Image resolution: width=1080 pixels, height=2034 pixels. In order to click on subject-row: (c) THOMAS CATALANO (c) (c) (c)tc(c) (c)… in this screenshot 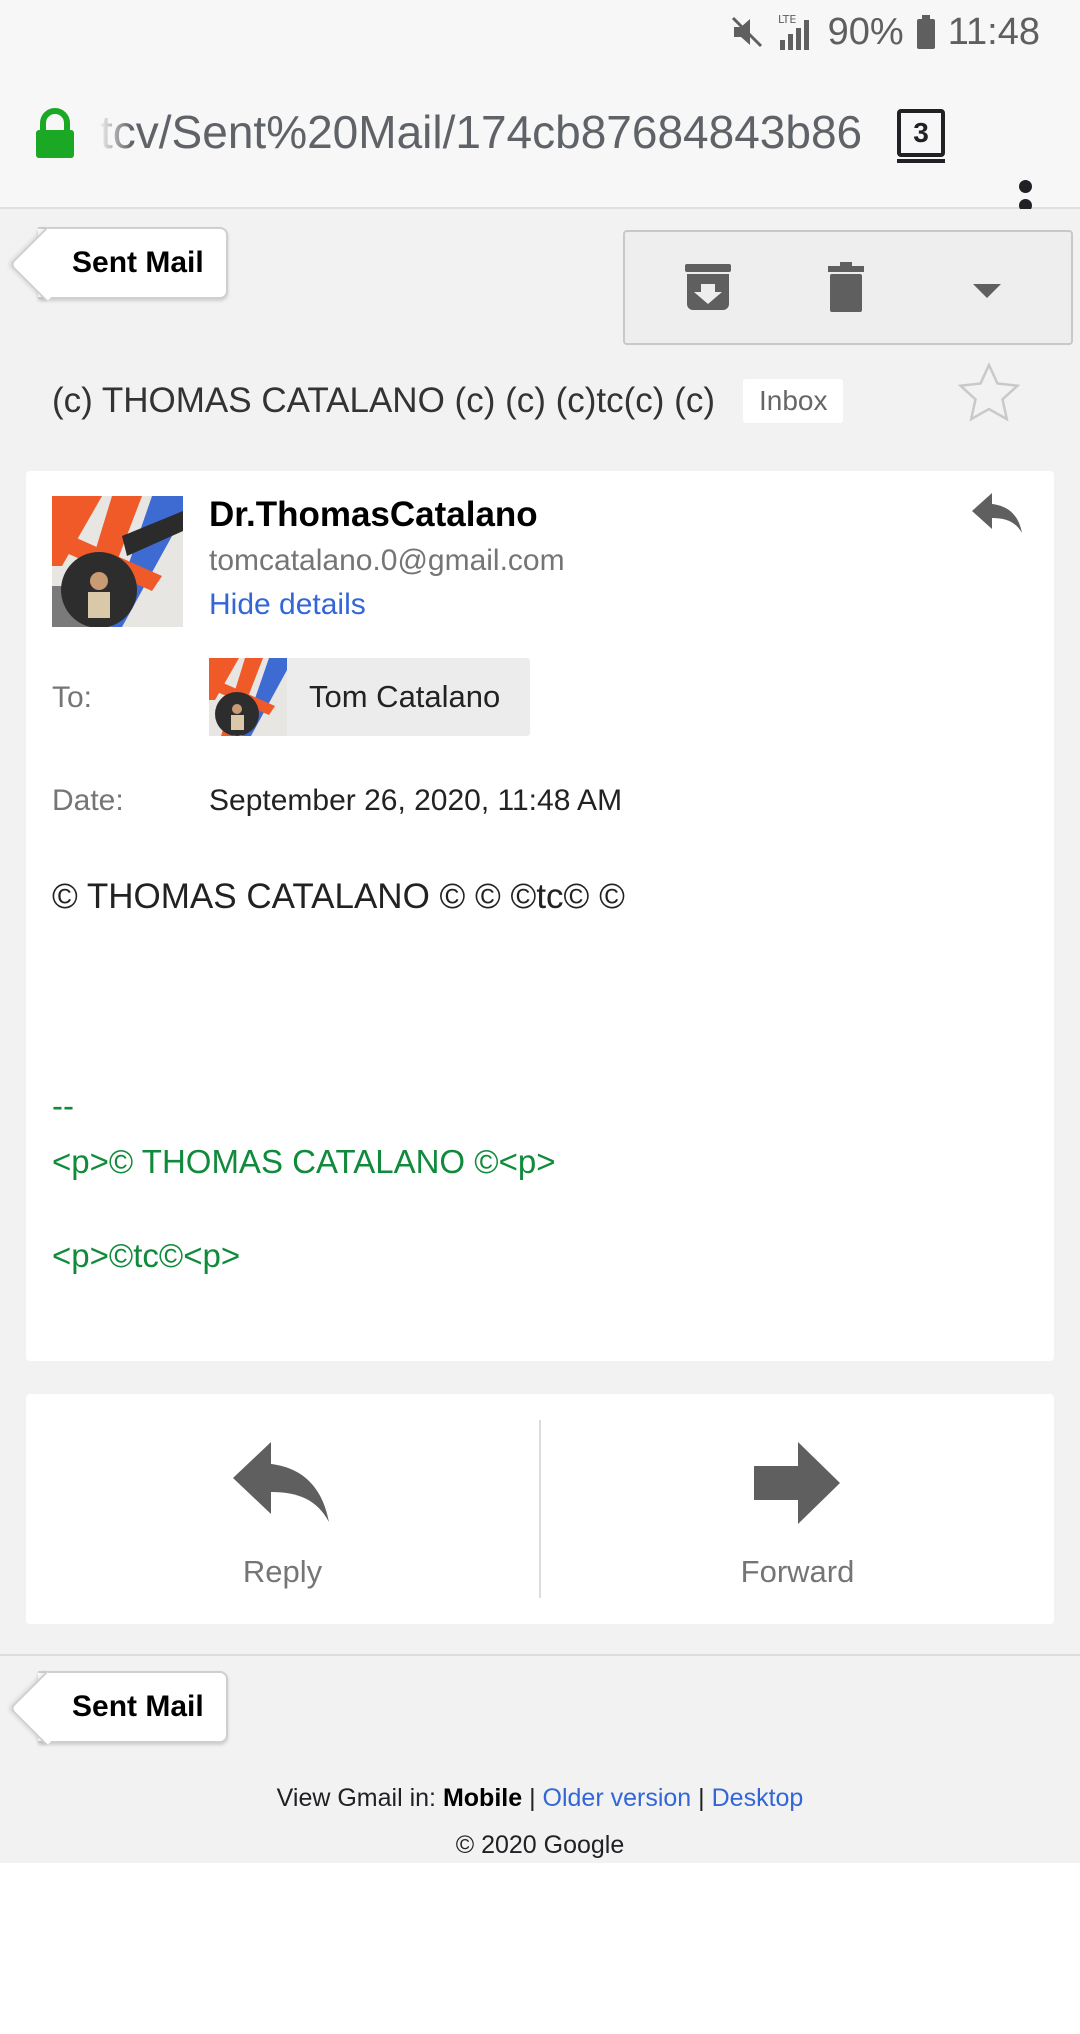, I will do `click(448, 401)`.